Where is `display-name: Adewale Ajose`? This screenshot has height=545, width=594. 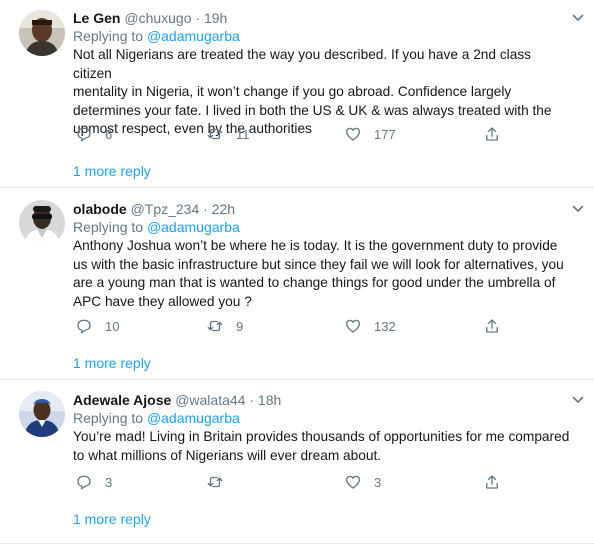
display-name: Adewale Ajose is located at coordinates (122, 400).